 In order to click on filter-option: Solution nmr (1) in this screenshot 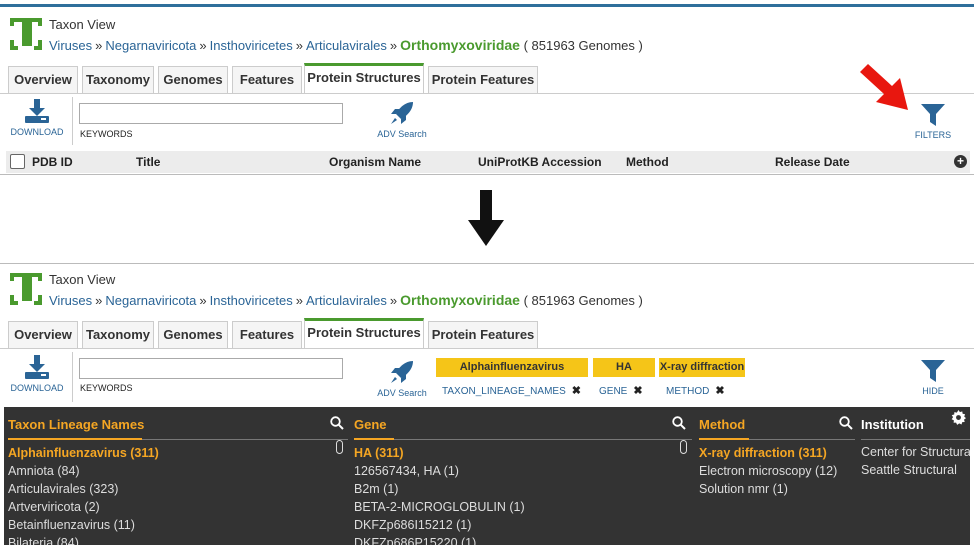, I will do `click(743, 489)`.